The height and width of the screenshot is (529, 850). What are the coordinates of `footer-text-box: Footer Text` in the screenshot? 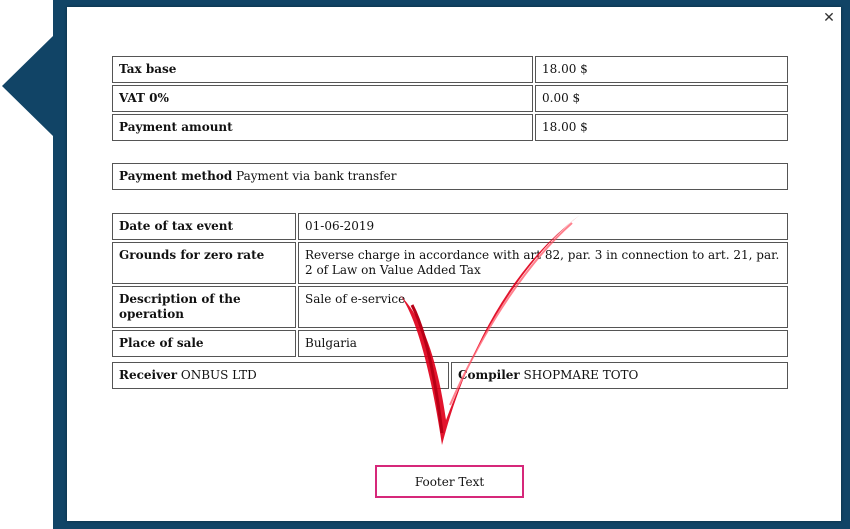 It's located at (449, 481).